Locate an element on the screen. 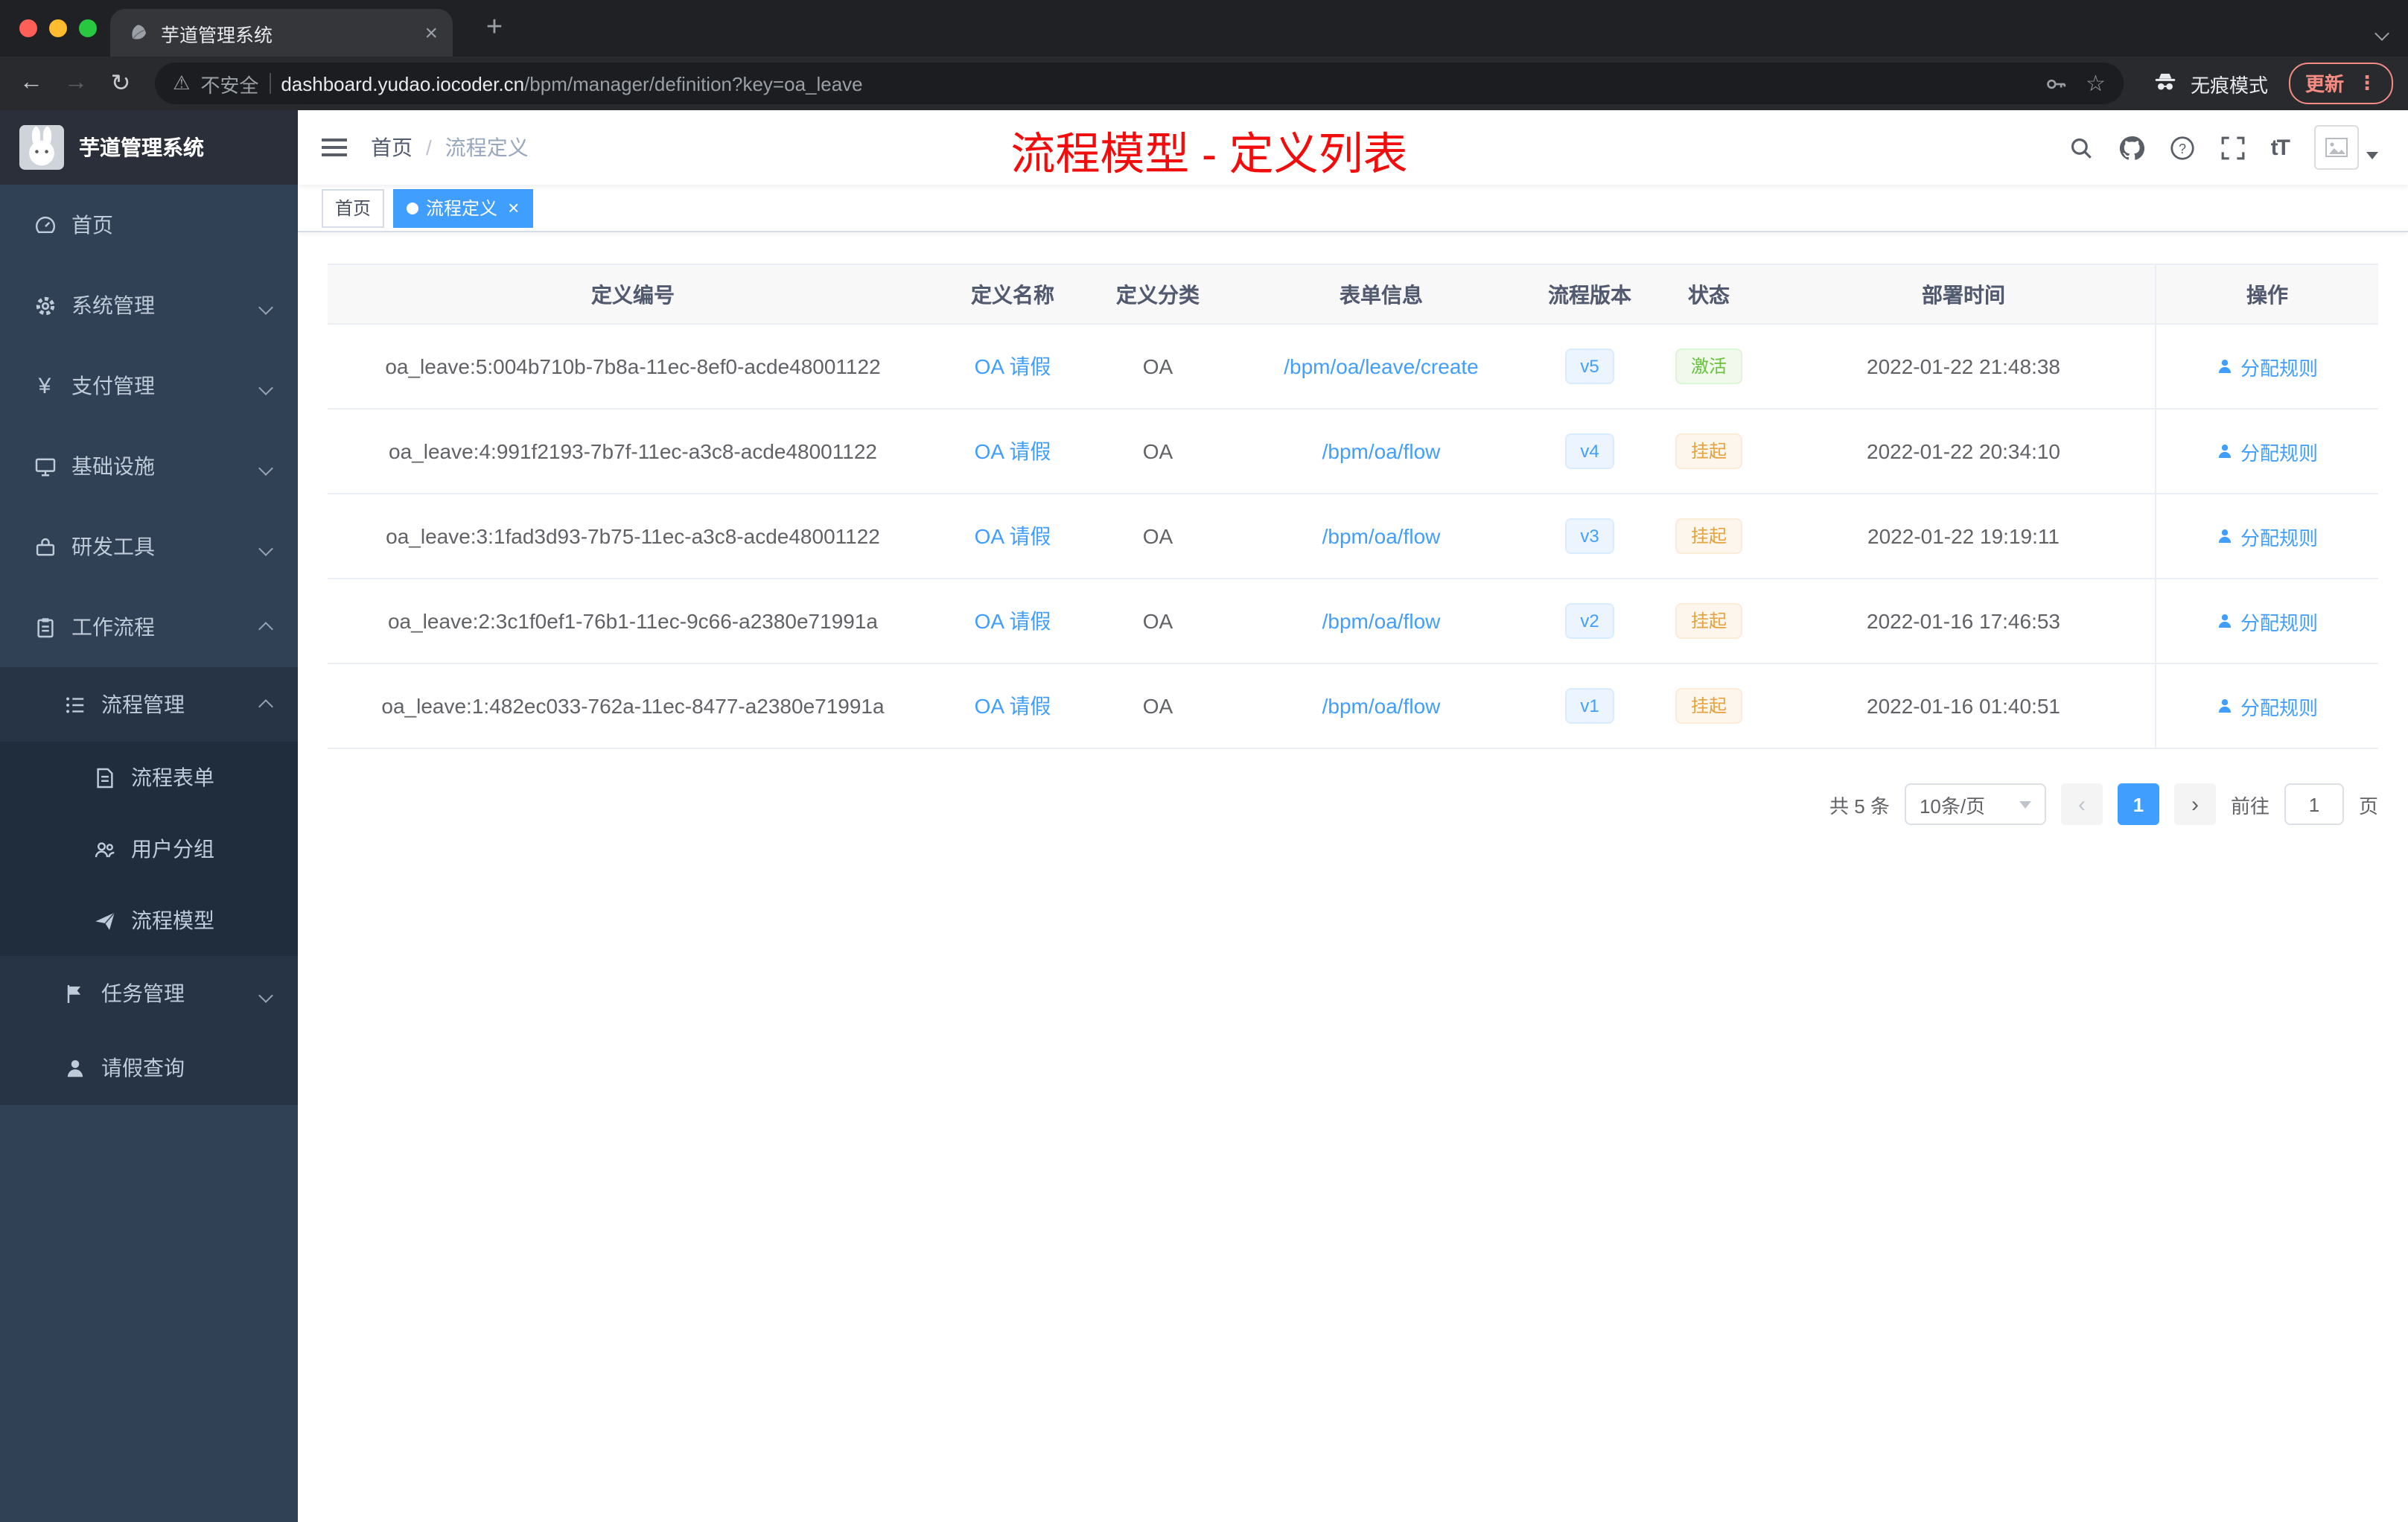 This screenshot has width=2408, height=1522. app-header: 首页 / 流程定义 流程模型 - 定义列表 ? tT is located at coordinates (1353, 147).